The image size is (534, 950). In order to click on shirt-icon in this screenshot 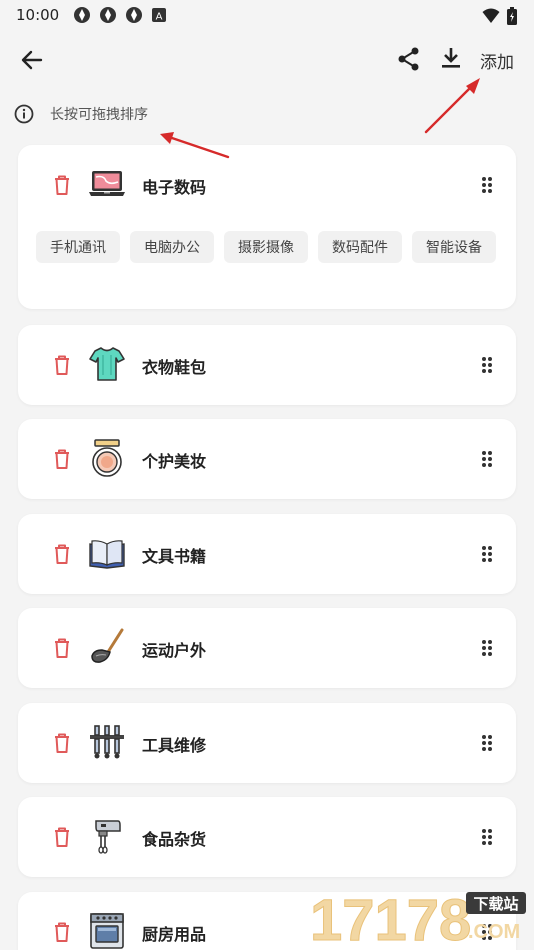, I will do `click(107, 364)`.